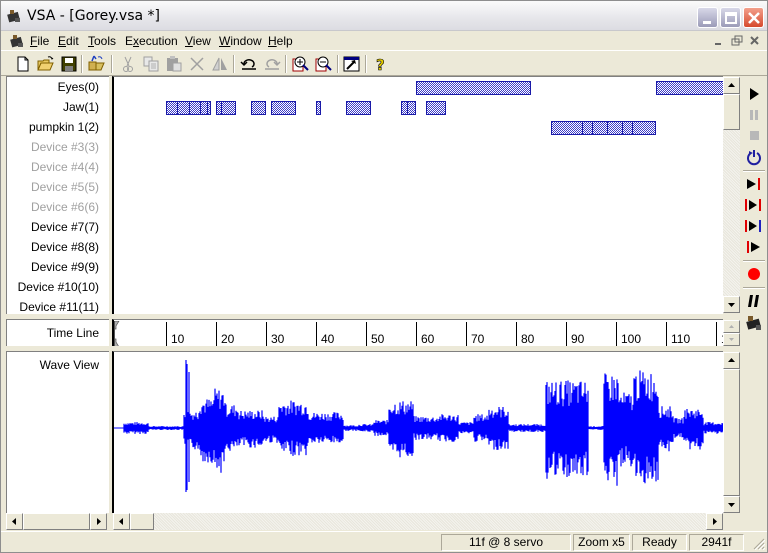 This screenshot has height=553, width=768. Describe the element at coordinates (65, 167) in the screenshot. I see `track-name: Device #4(4)` at that location.